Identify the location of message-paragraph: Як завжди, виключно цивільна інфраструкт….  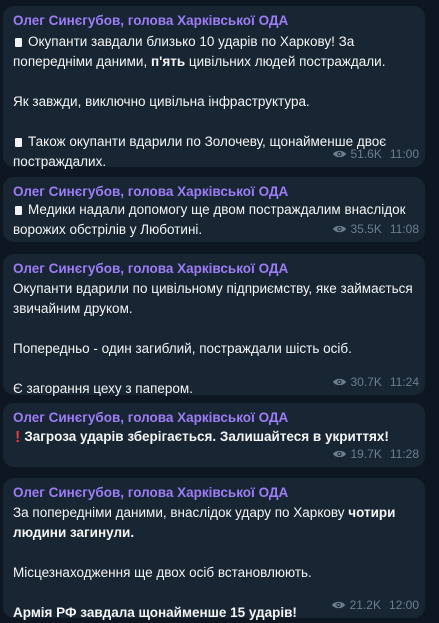
(161, 101).